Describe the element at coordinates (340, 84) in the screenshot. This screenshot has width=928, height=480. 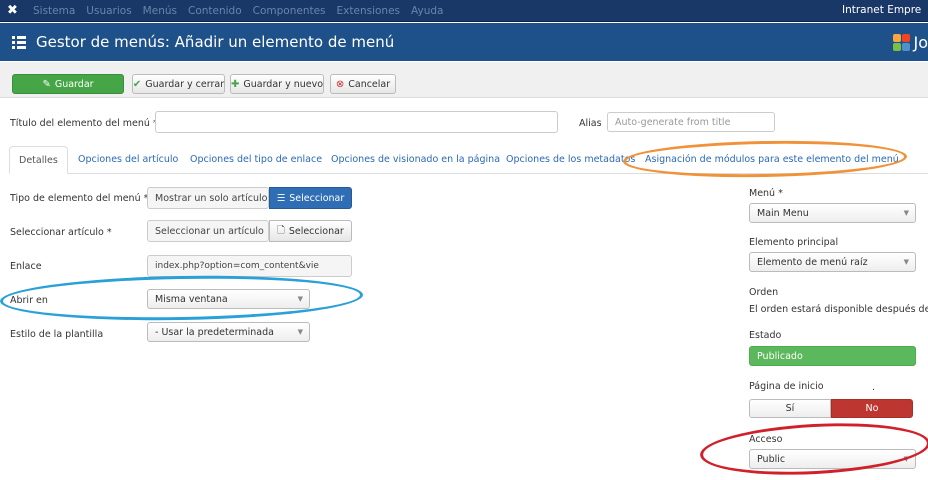
I see `cancel-icon: ⊗` at that location.